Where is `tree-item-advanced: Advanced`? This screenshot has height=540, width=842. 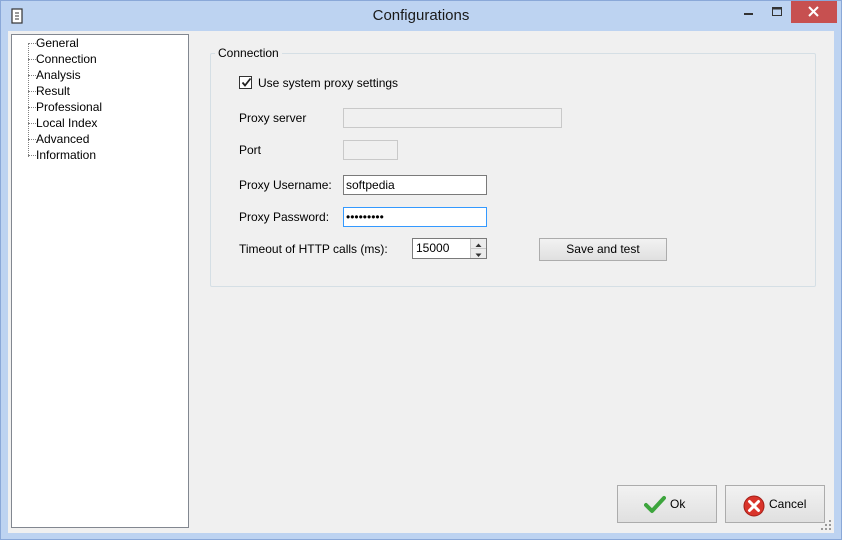 tree-item-advanced: Advanced is located at coordinates (62, 139).